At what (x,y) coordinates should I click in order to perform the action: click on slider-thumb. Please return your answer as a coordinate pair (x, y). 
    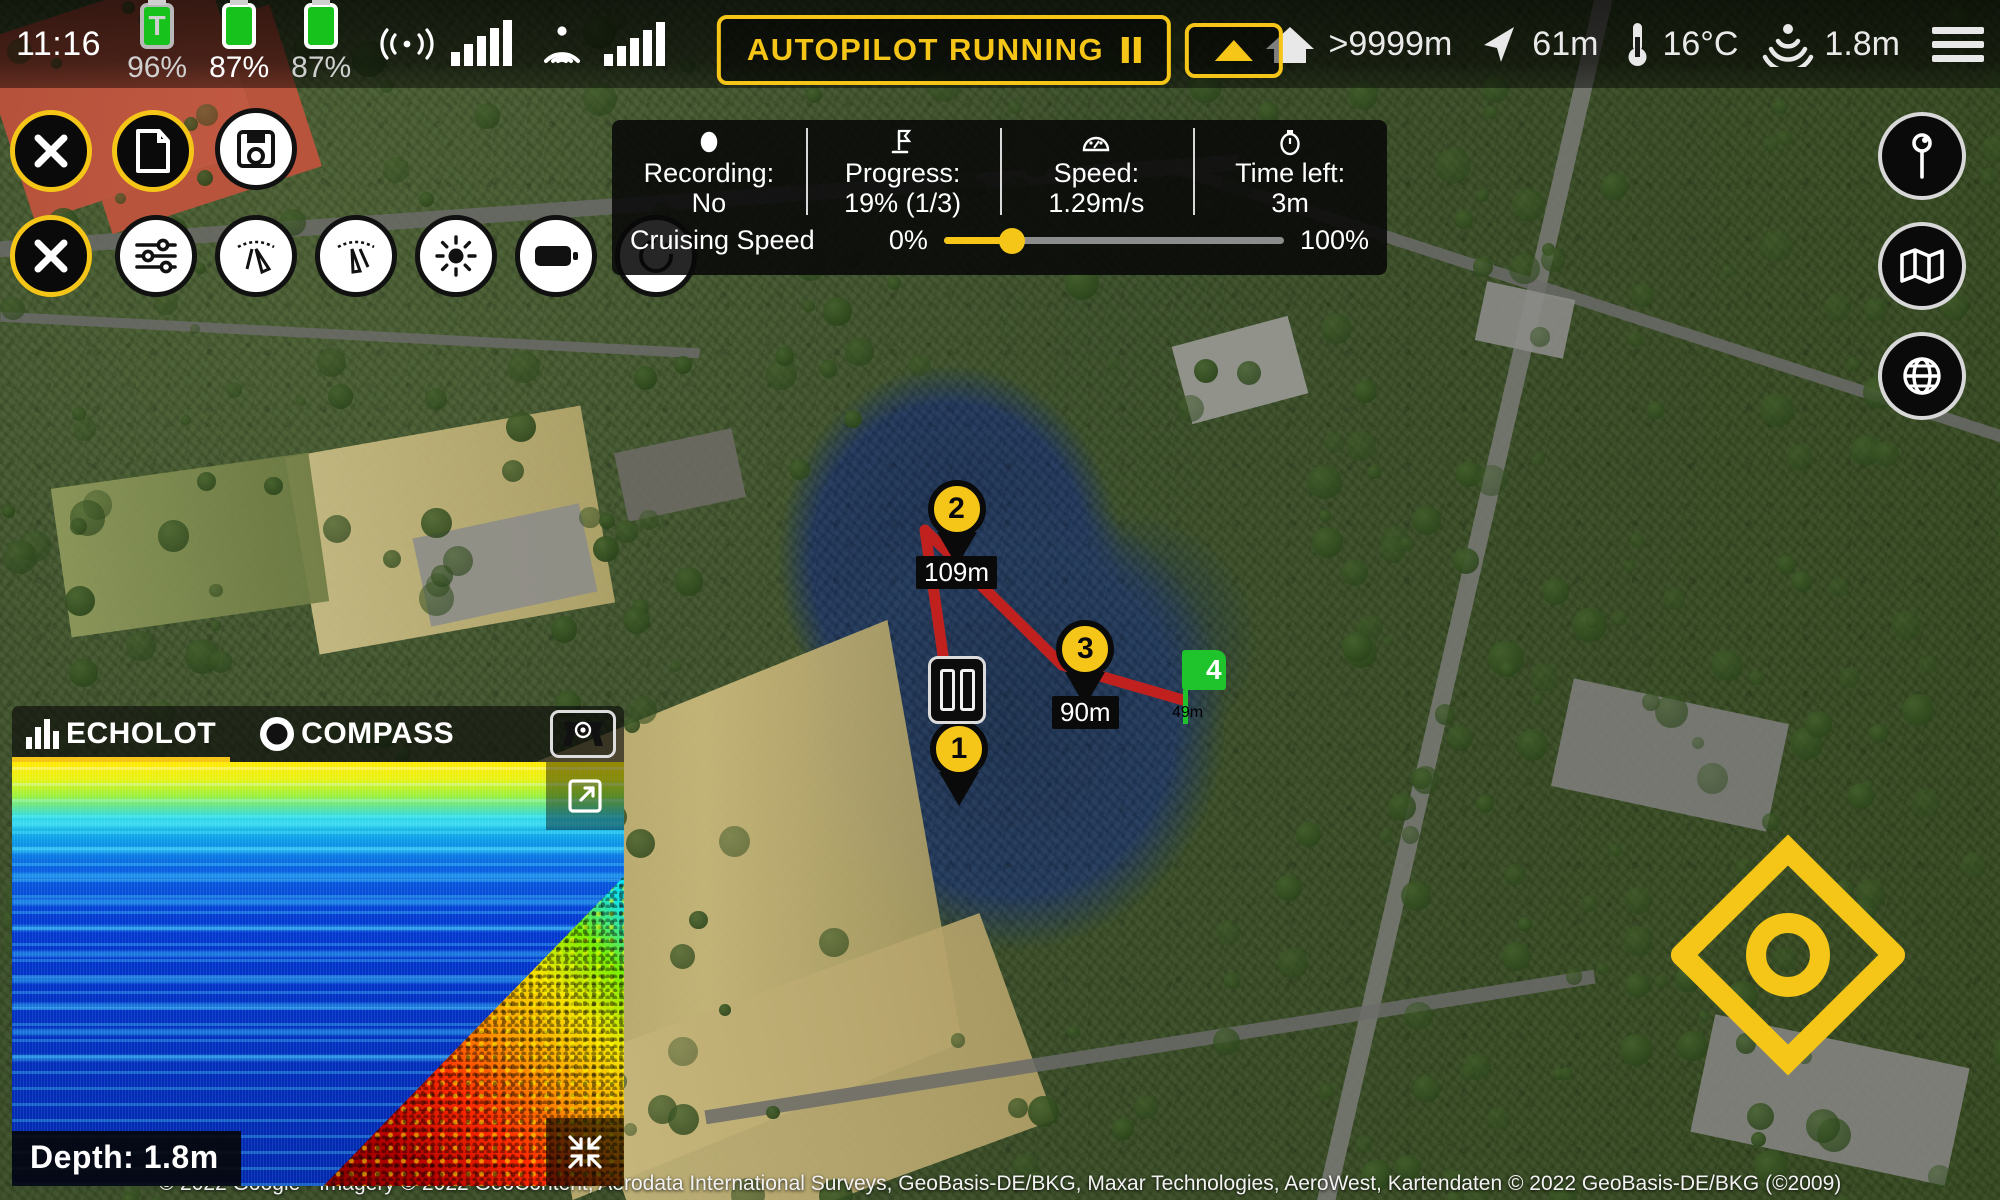
    Looking at the image, I should click on (1011, 240).